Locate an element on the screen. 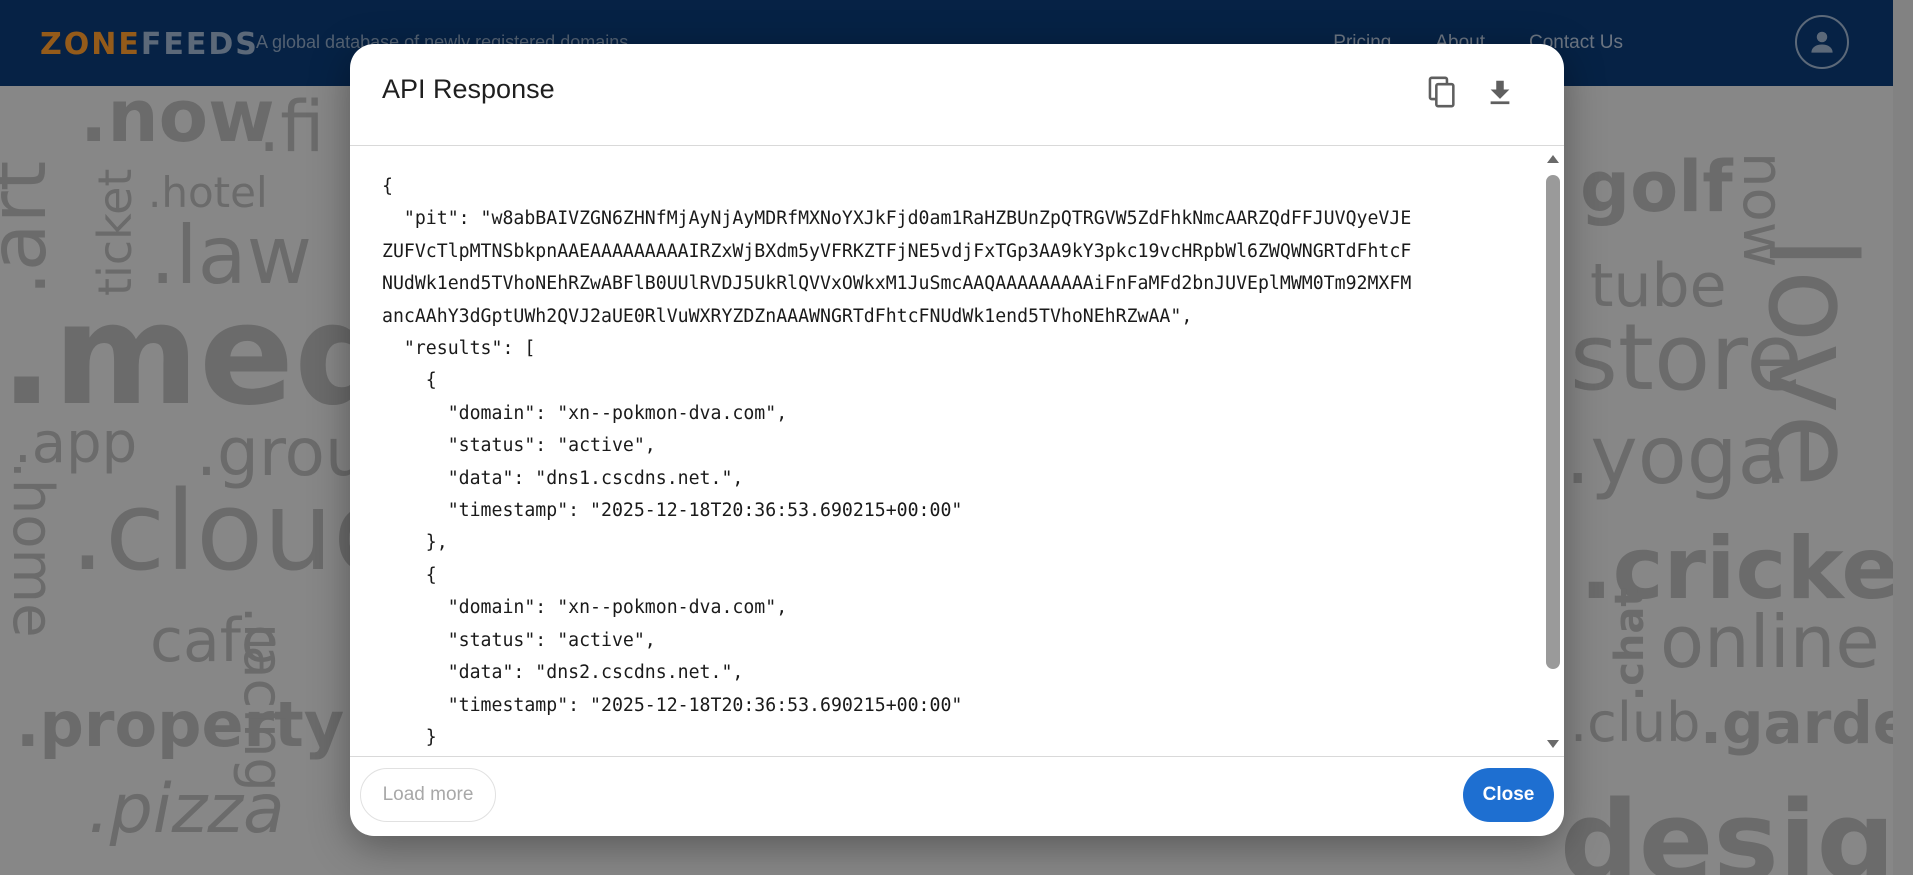  dialog-scrollbar is located at coordinates (1553, 451).